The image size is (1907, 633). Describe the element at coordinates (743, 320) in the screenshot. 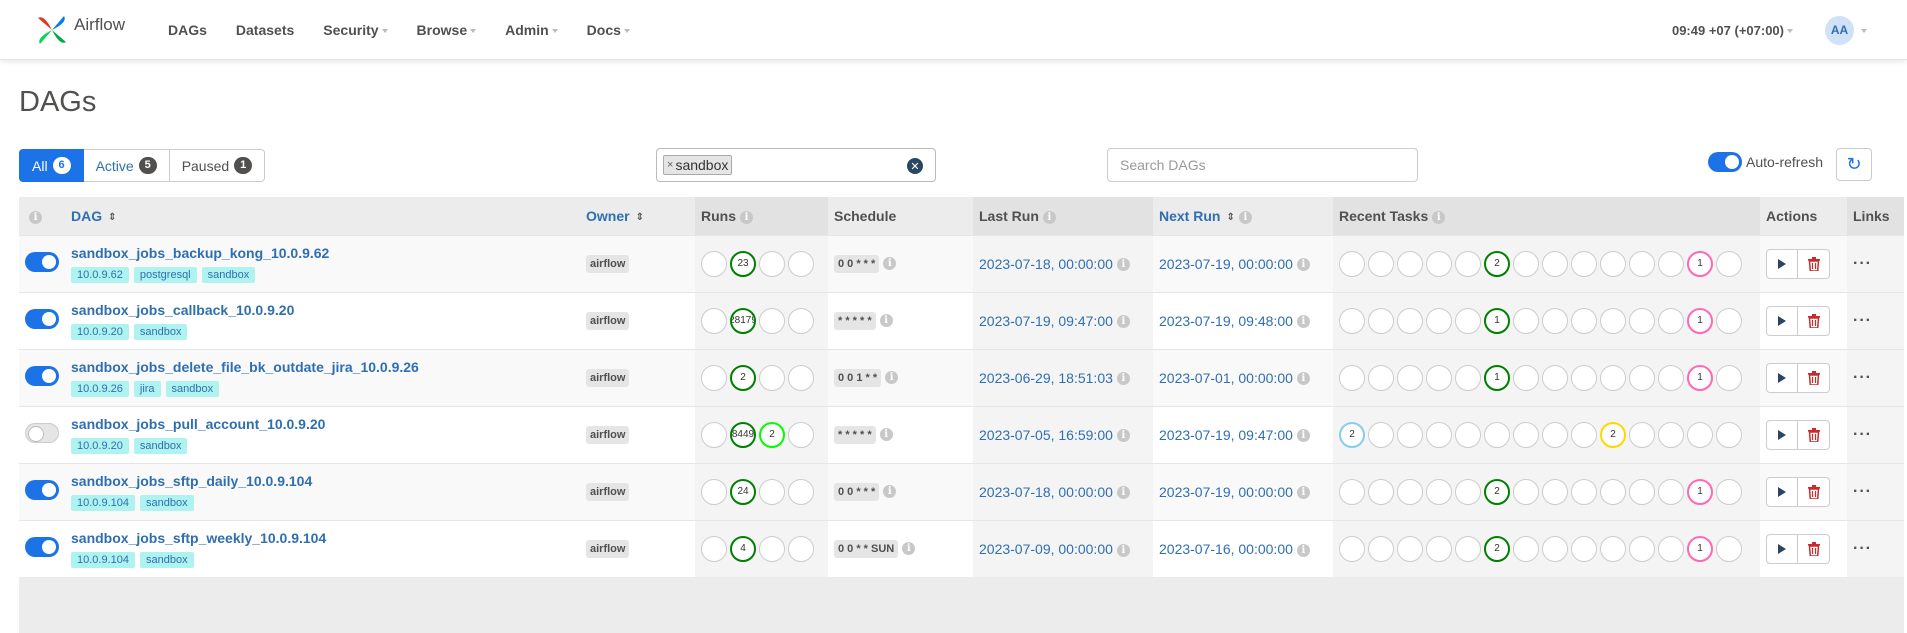

I see `run-status-circle: 28179` at that location.